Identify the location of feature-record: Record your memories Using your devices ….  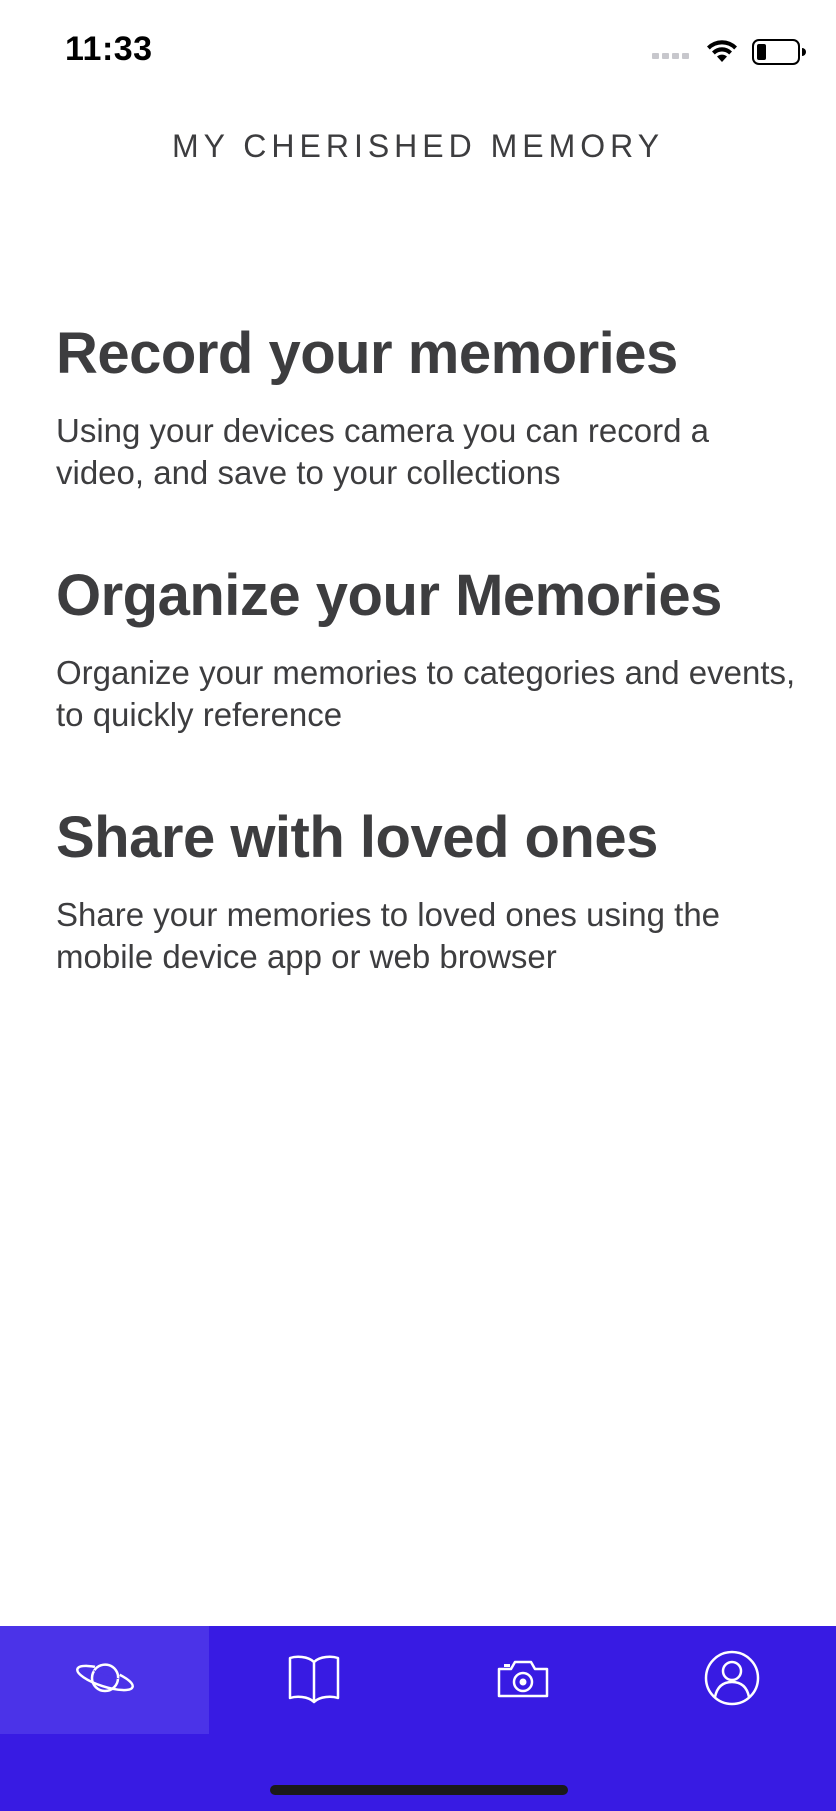
(426, 407).